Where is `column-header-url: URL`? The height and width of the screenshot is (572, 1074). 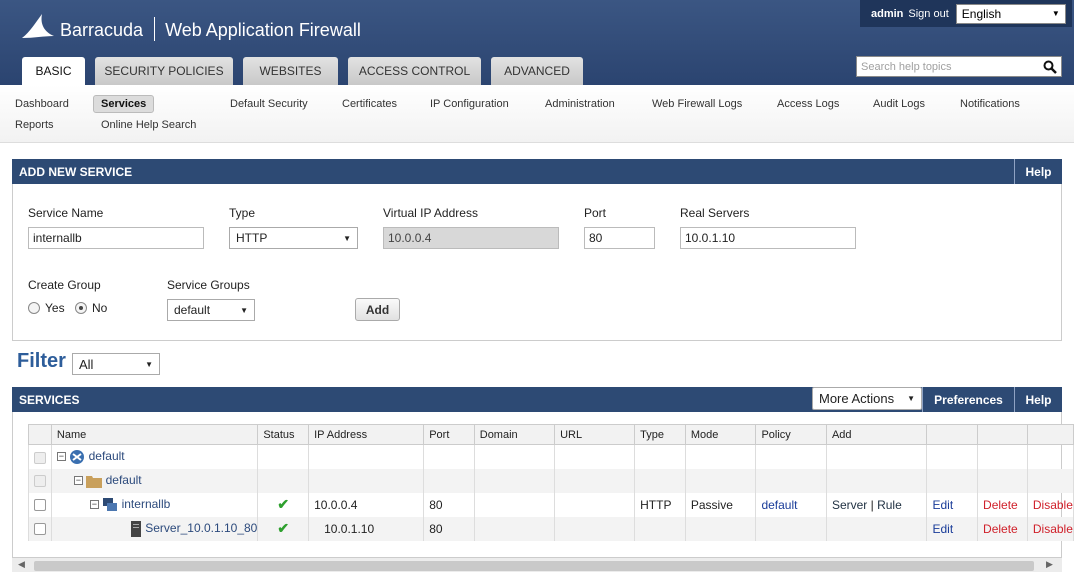
column-header-url: URL is located at coordinates (595, 434).